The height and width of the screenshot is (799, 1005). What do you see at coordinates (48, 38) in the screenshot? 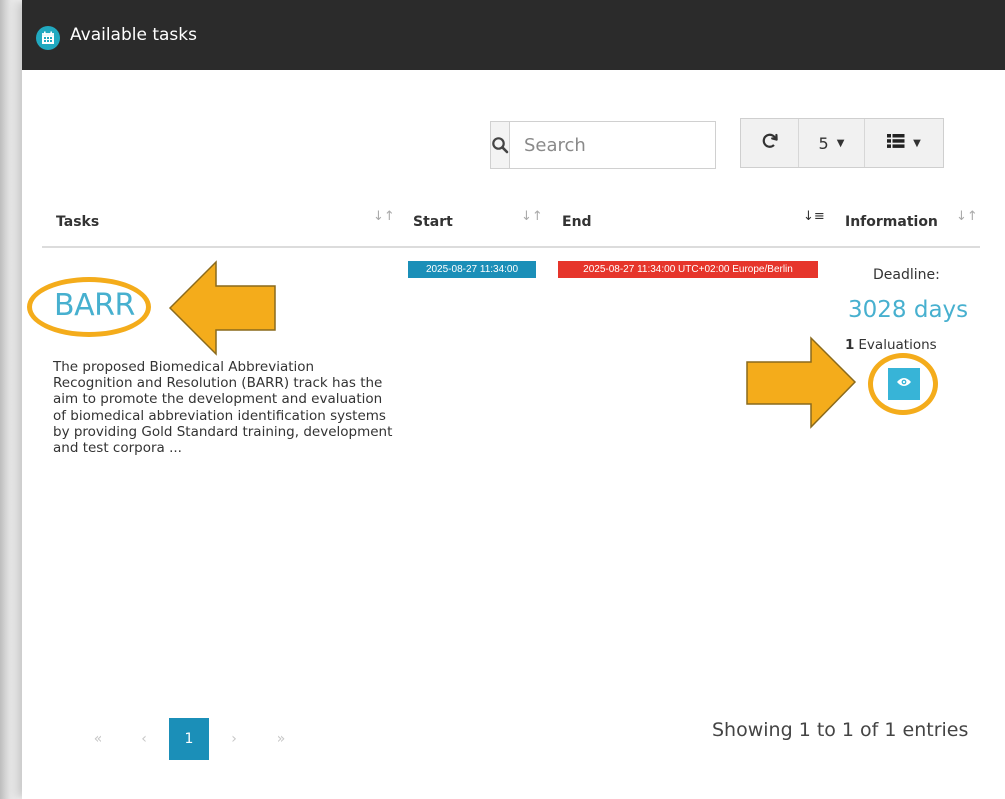
I see `calendar-icon` at bounding box center [48, 38].